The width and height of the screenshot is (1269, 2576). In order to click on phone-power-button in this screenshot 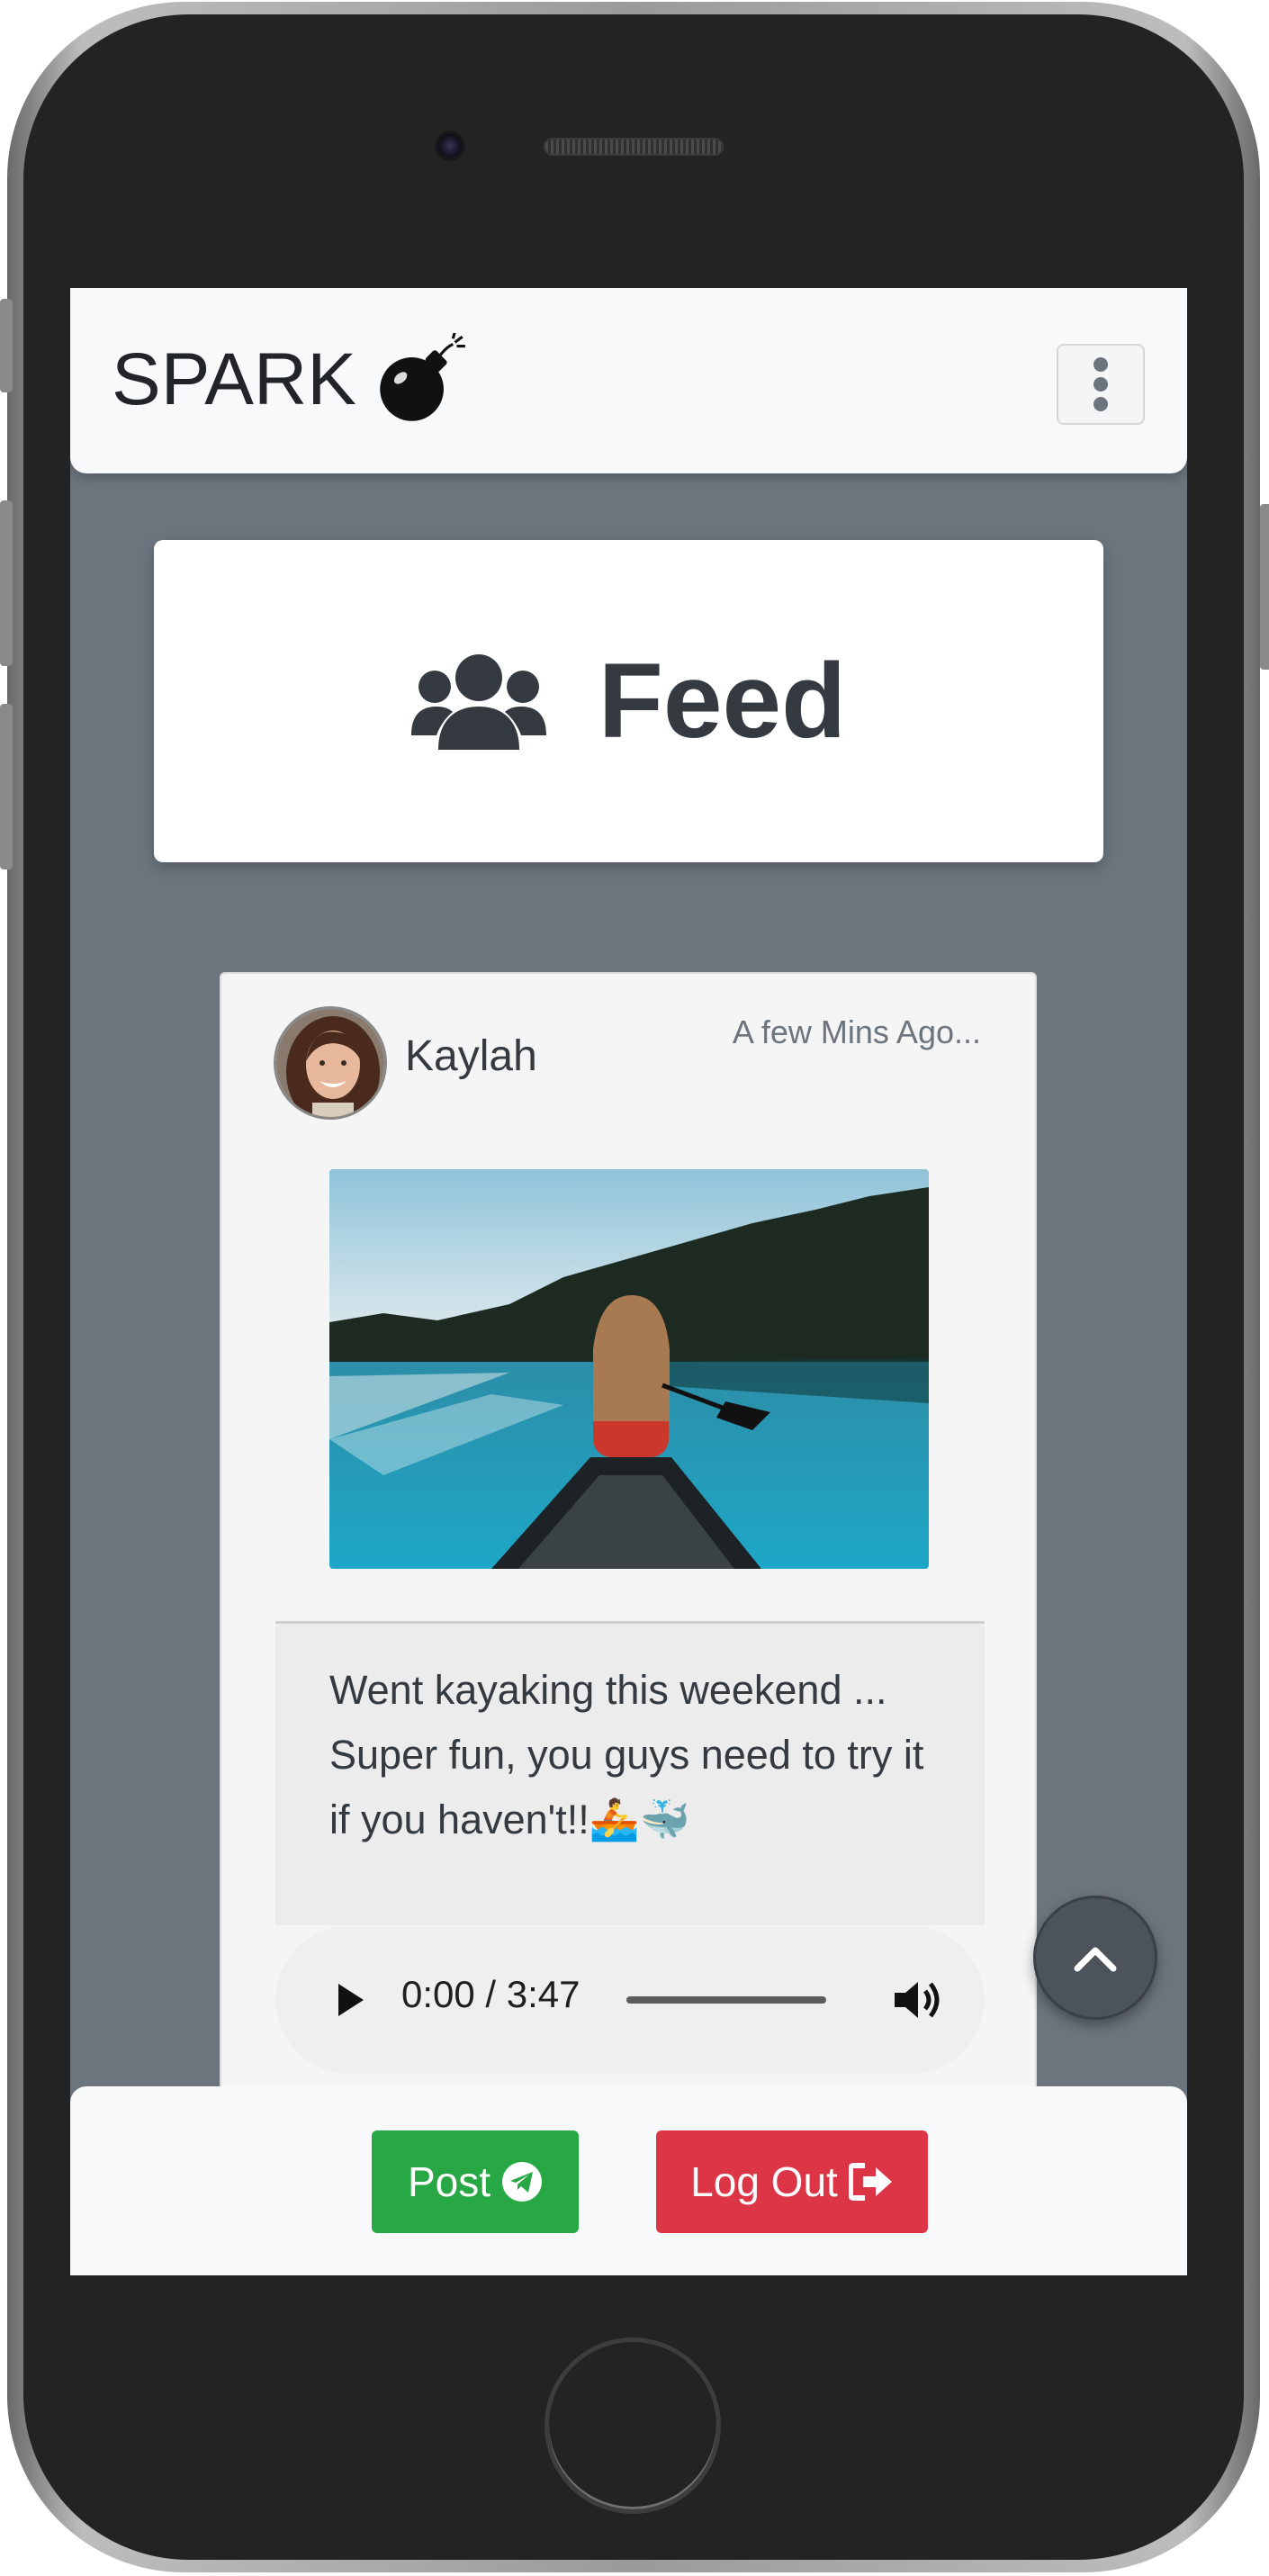, I will do `click(1264, 587)`.